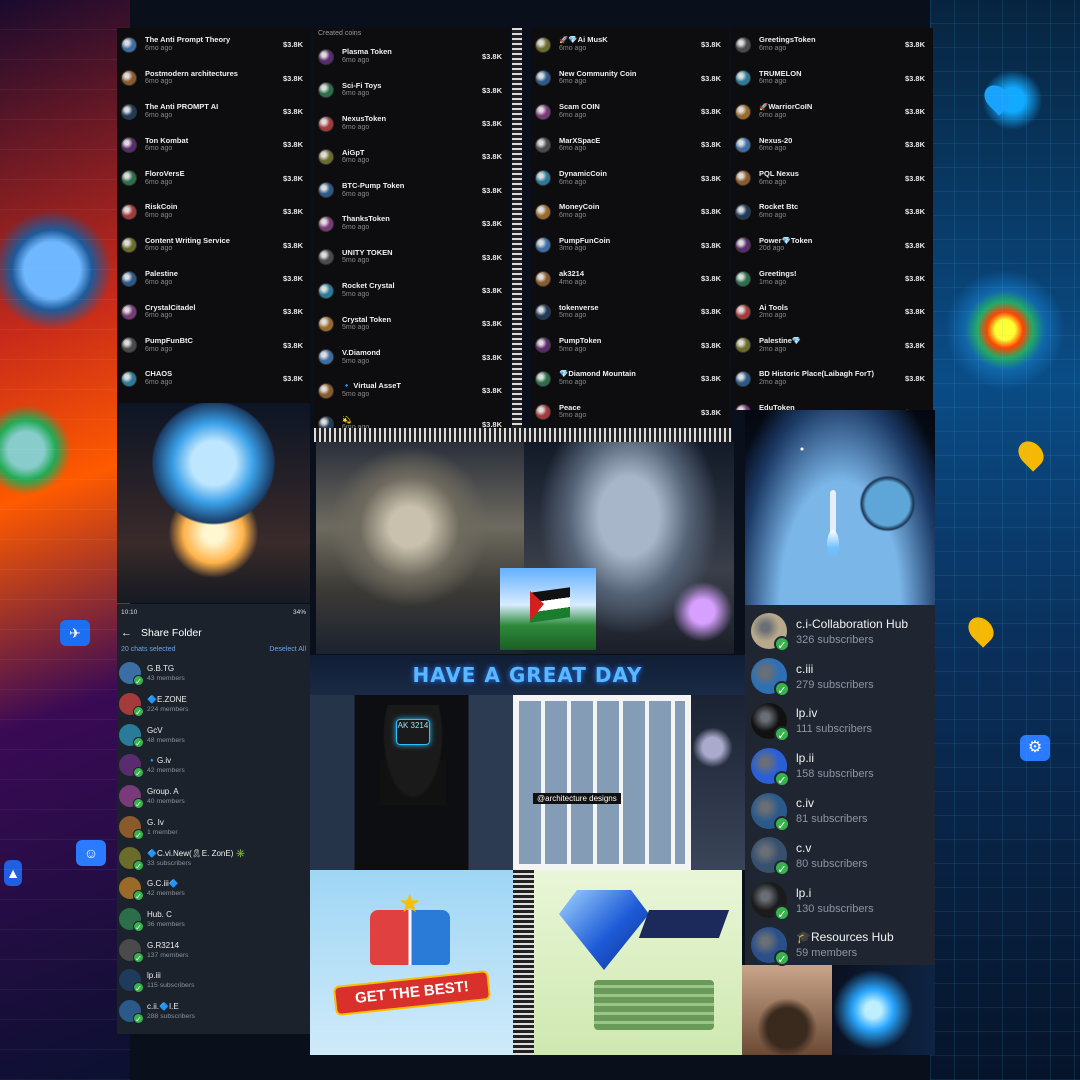 The image size is (1080, 1080). Describe the element at coordinates (412, 191) in the screenshot. I see `coin-row: BTC-Pump Token 6mo ago $3.8K` at that location.